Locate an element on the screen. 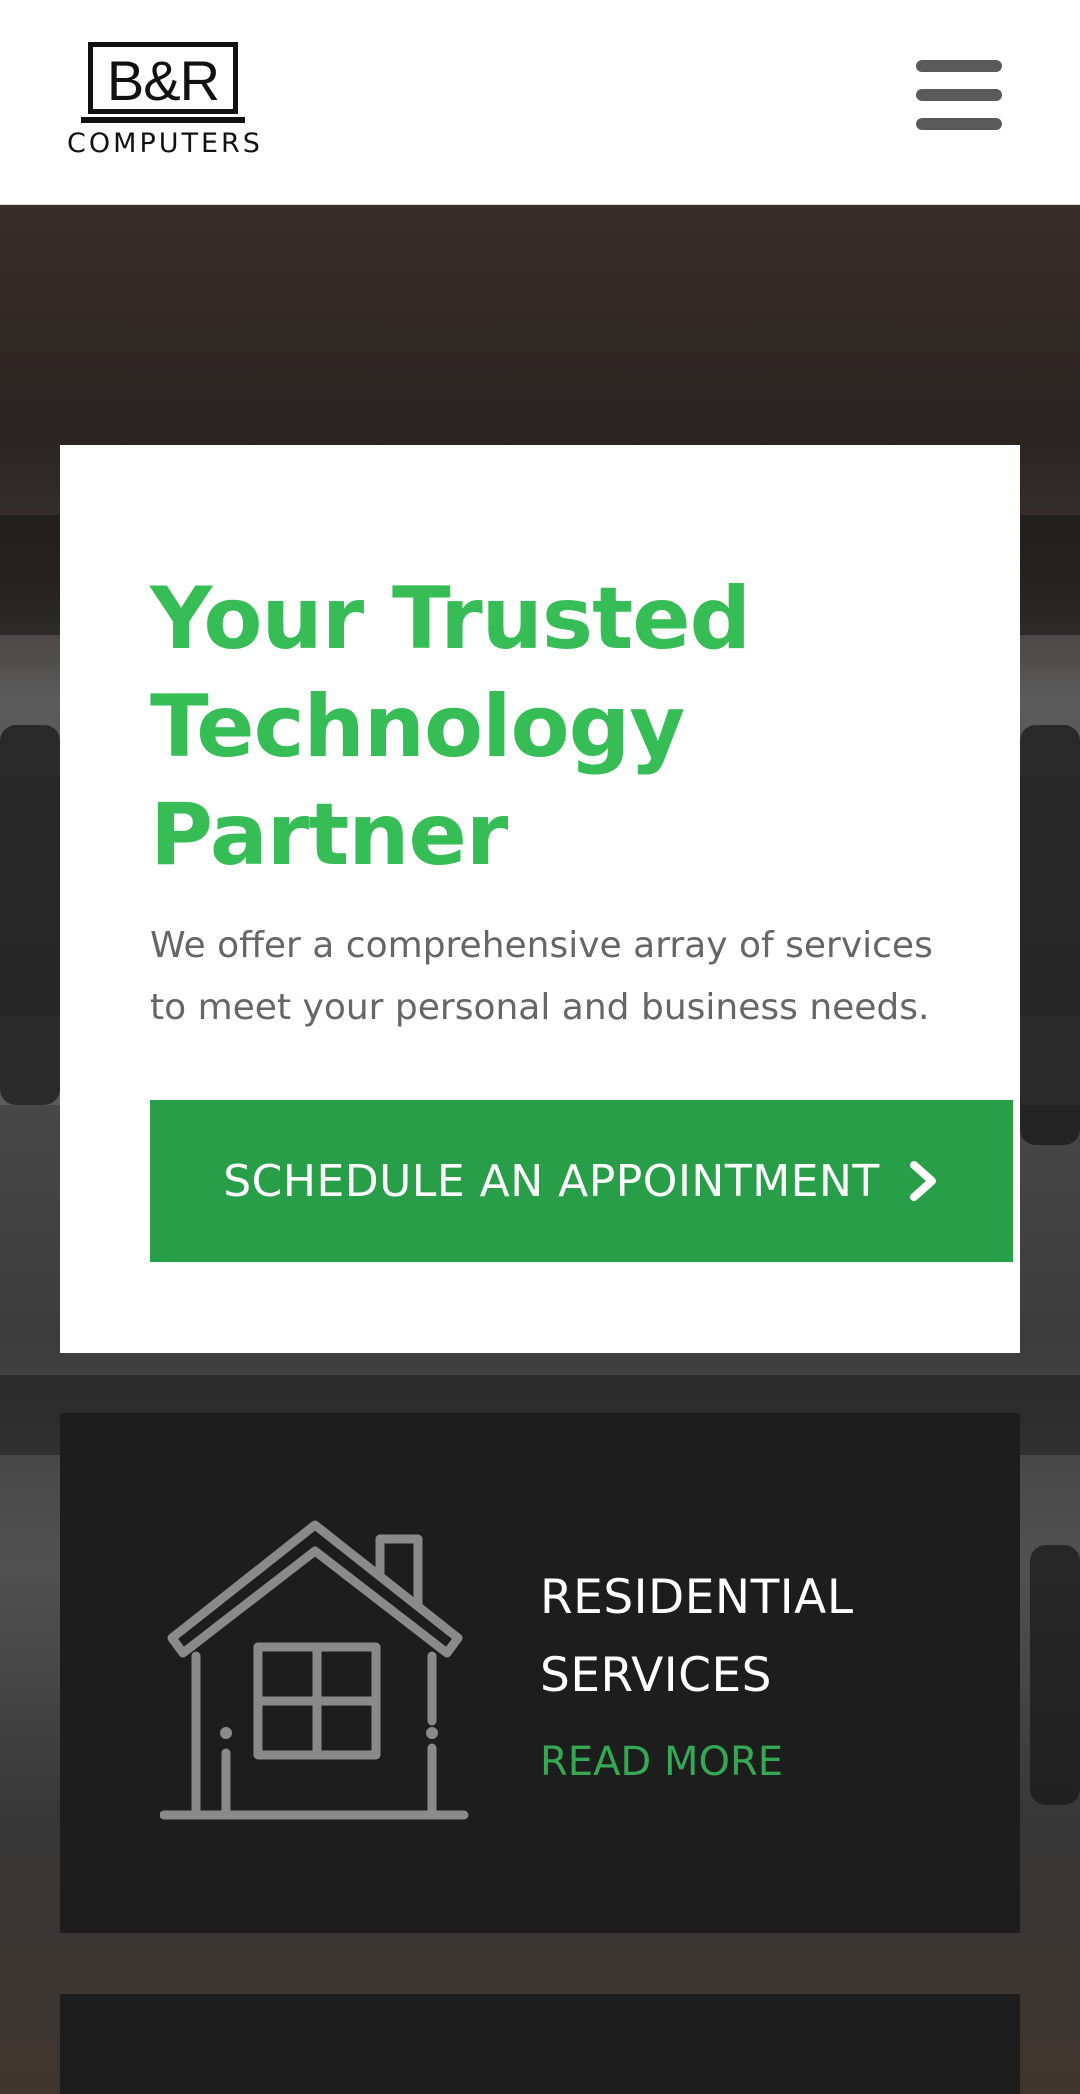 Image resolution: width=1080 pixels, height=2094 pixels. logo-box: B&R is located at coordinates (163, 82).